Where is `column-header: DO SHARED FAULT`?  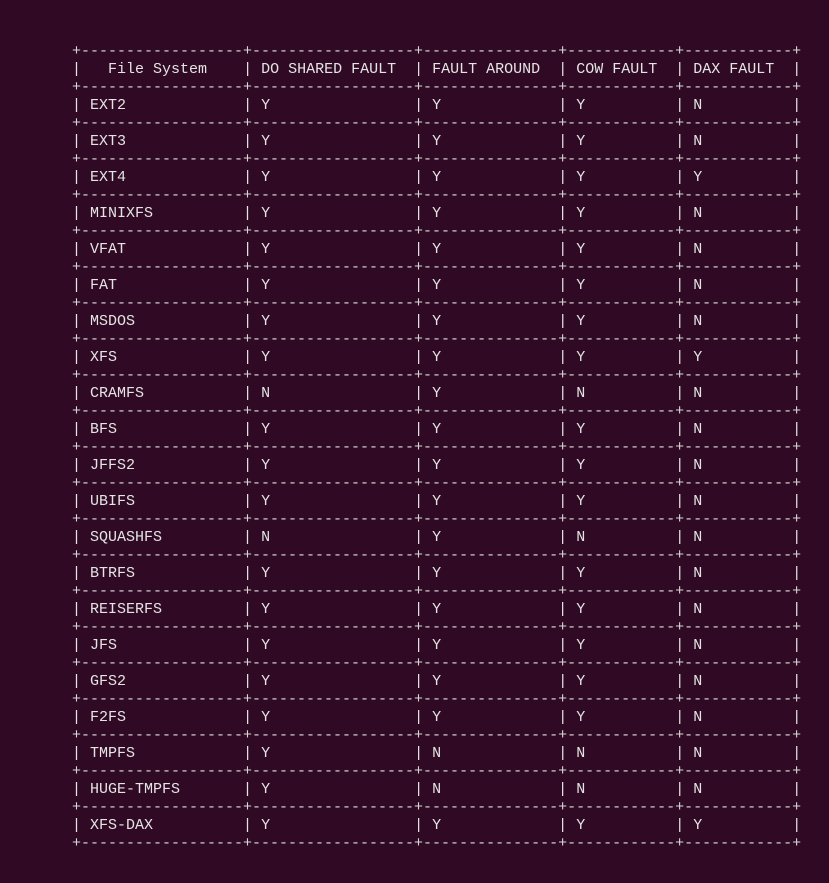 column-header: DO SHARED FAULT is located at coordinates (329, 69).